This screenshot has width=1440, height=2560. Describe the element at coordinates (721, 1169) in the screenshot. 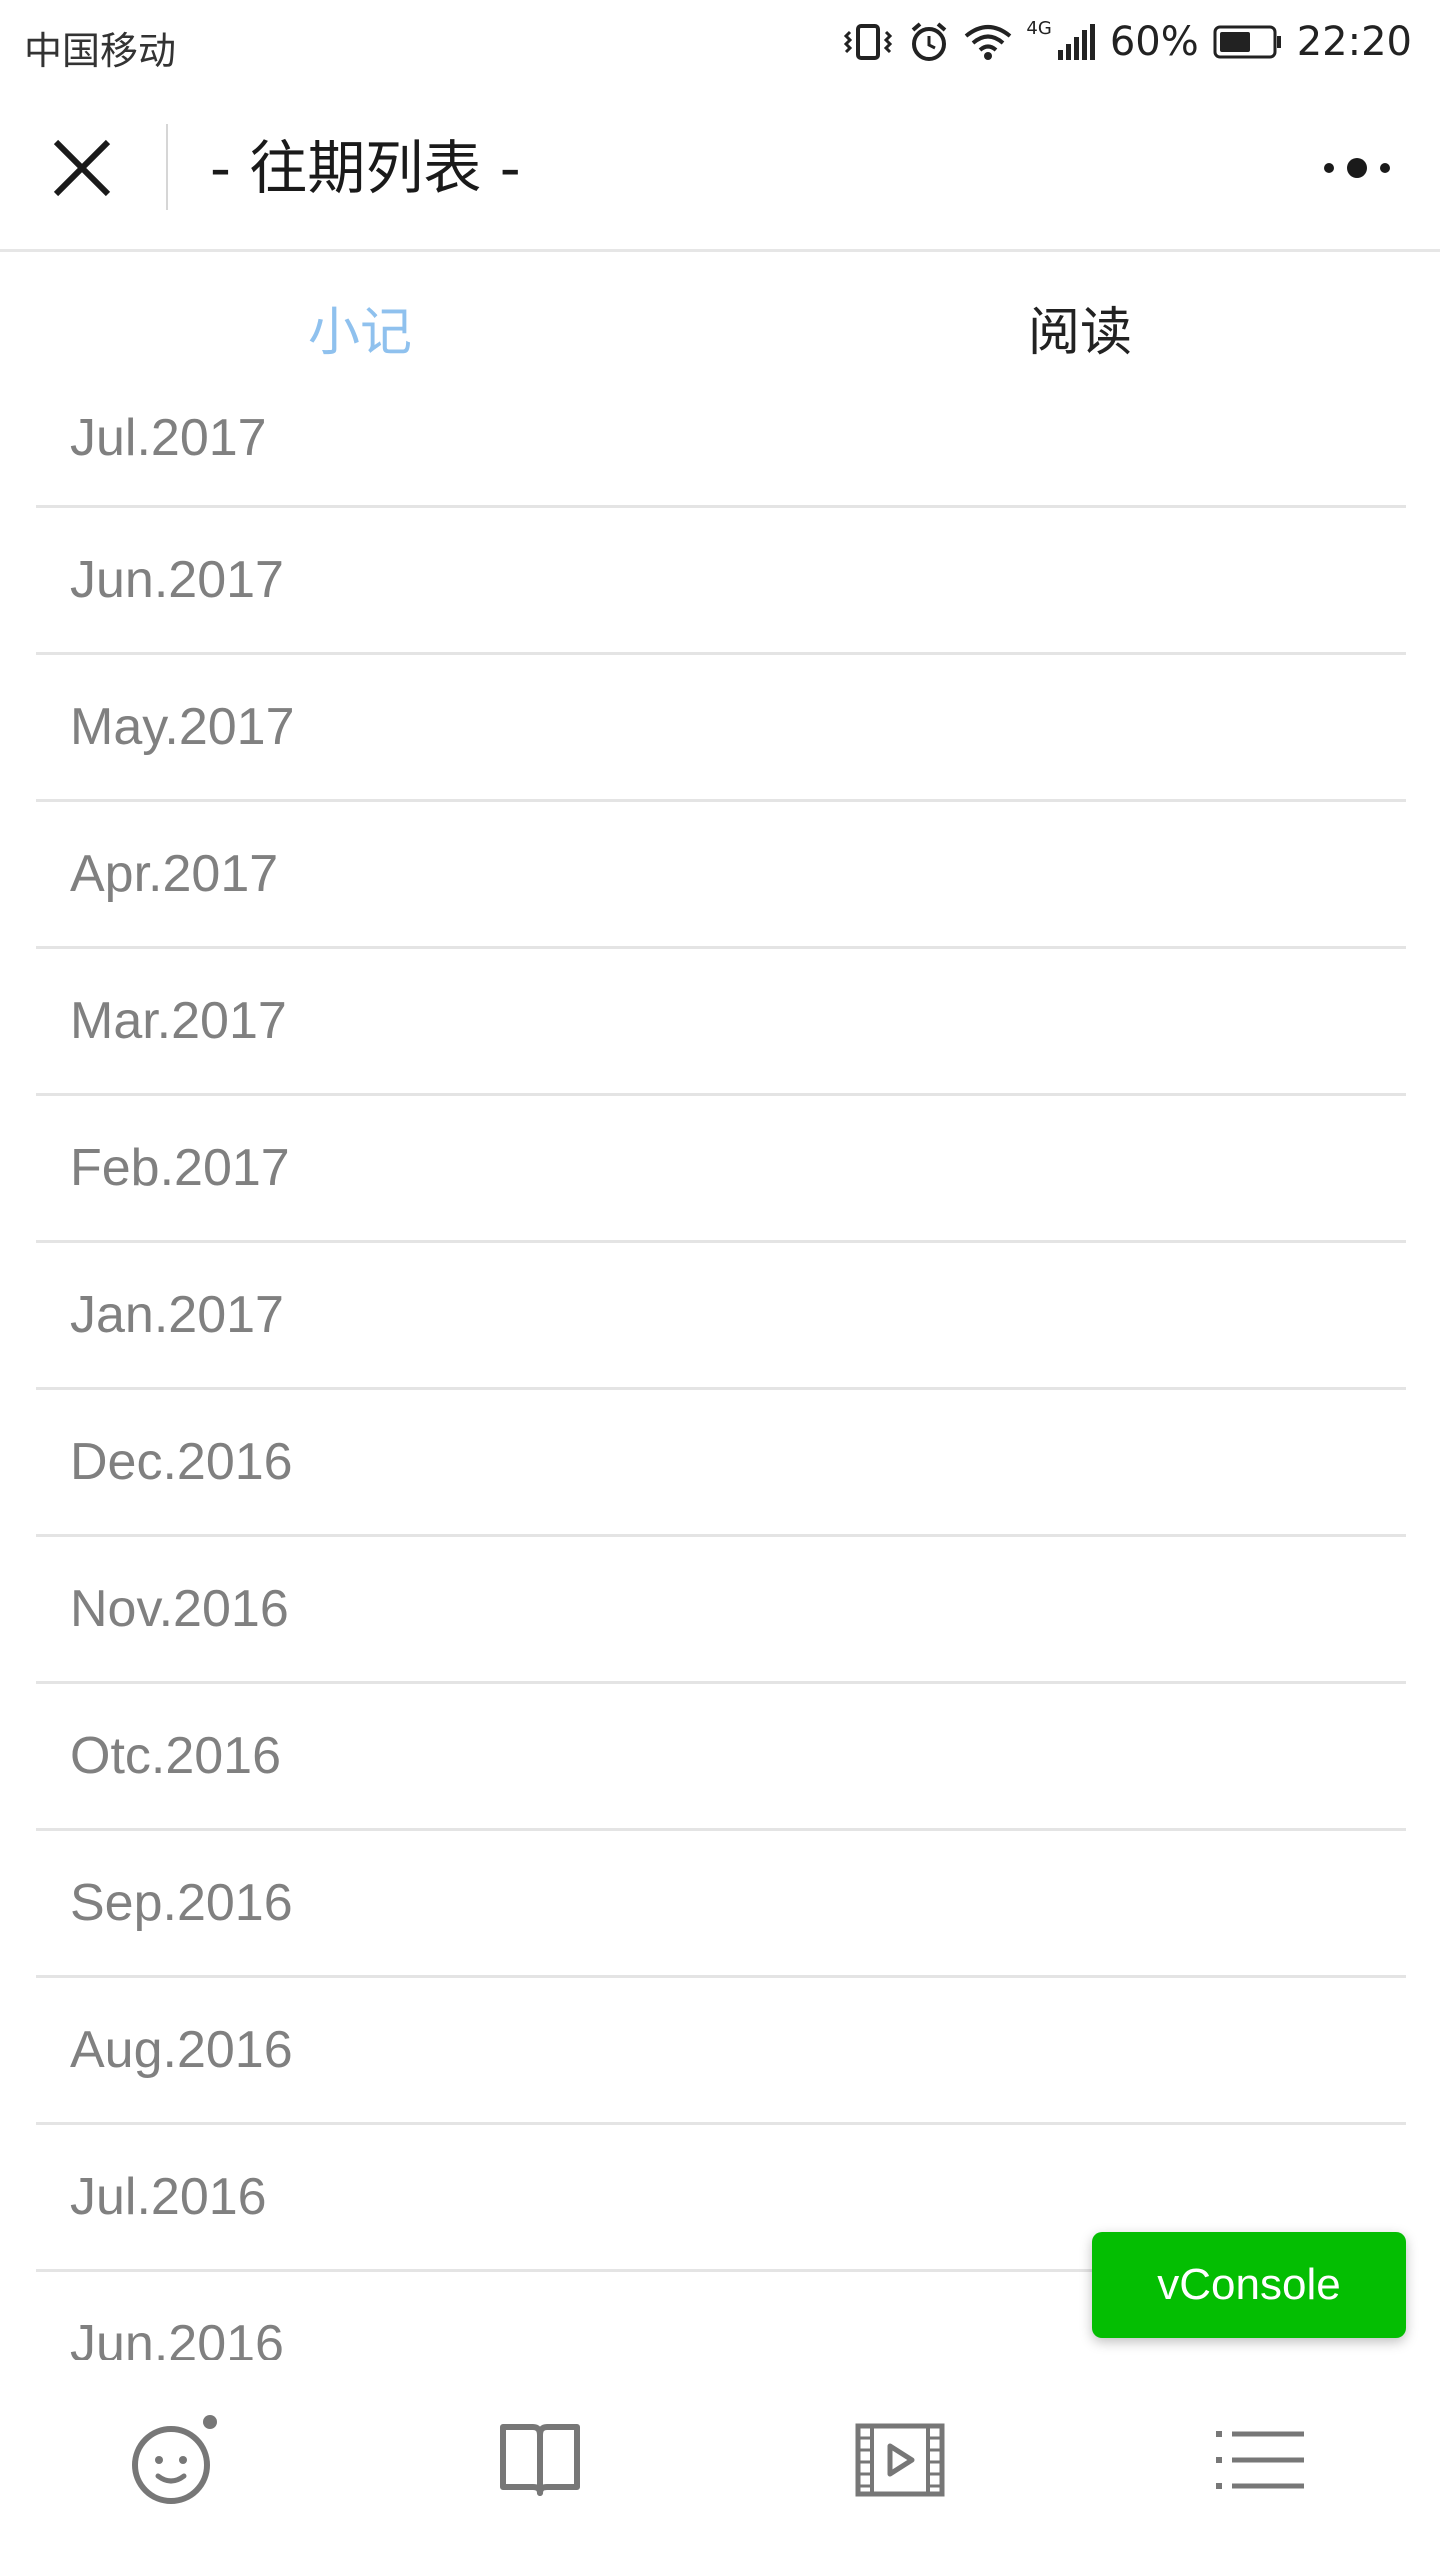

I see `list-item: Feb.2017` at that location.